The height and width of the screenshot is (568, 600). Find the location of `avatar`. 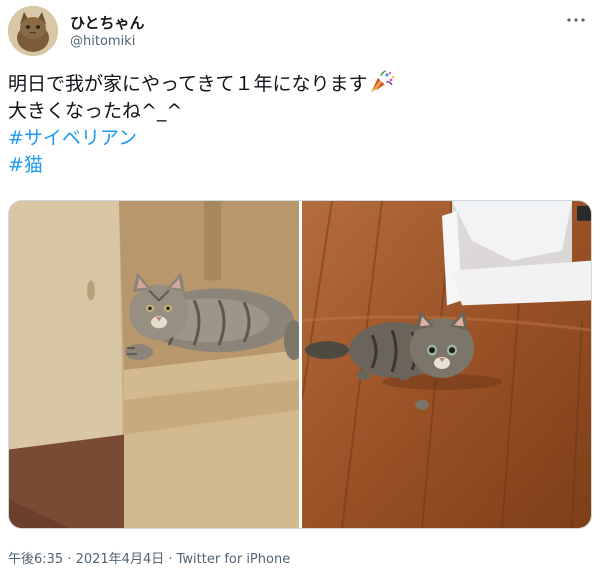

avatar is located at coordinates (33, 31).